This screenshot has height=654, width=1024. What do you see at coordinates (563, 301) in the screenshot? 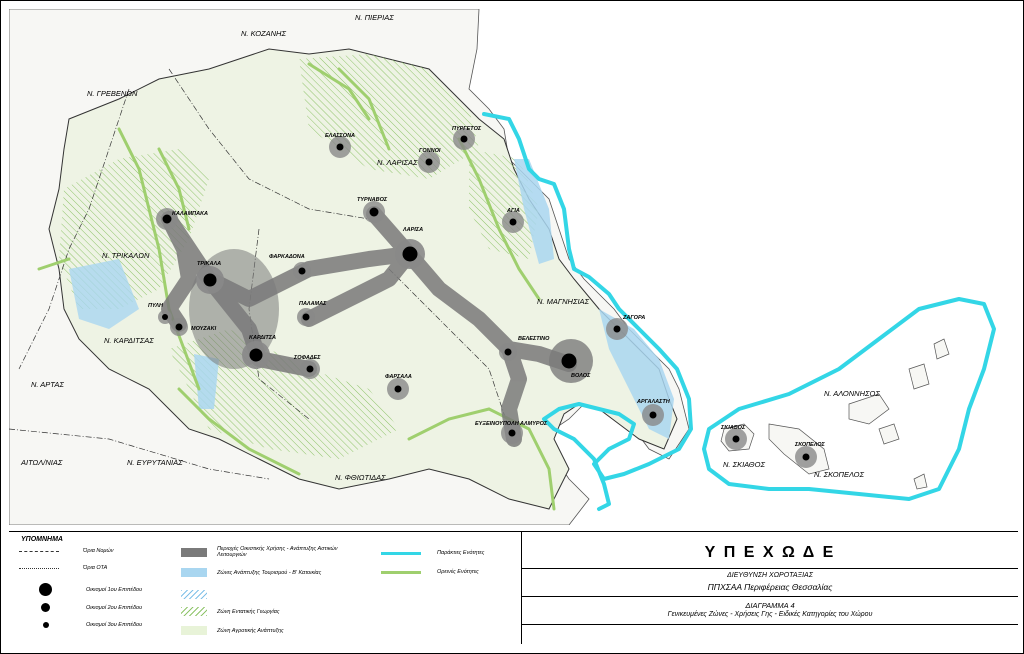
I see `label-magnisia: Ν. ΜΑΓΝΗΣΙΑΣ` at bounding box center [563, 301].